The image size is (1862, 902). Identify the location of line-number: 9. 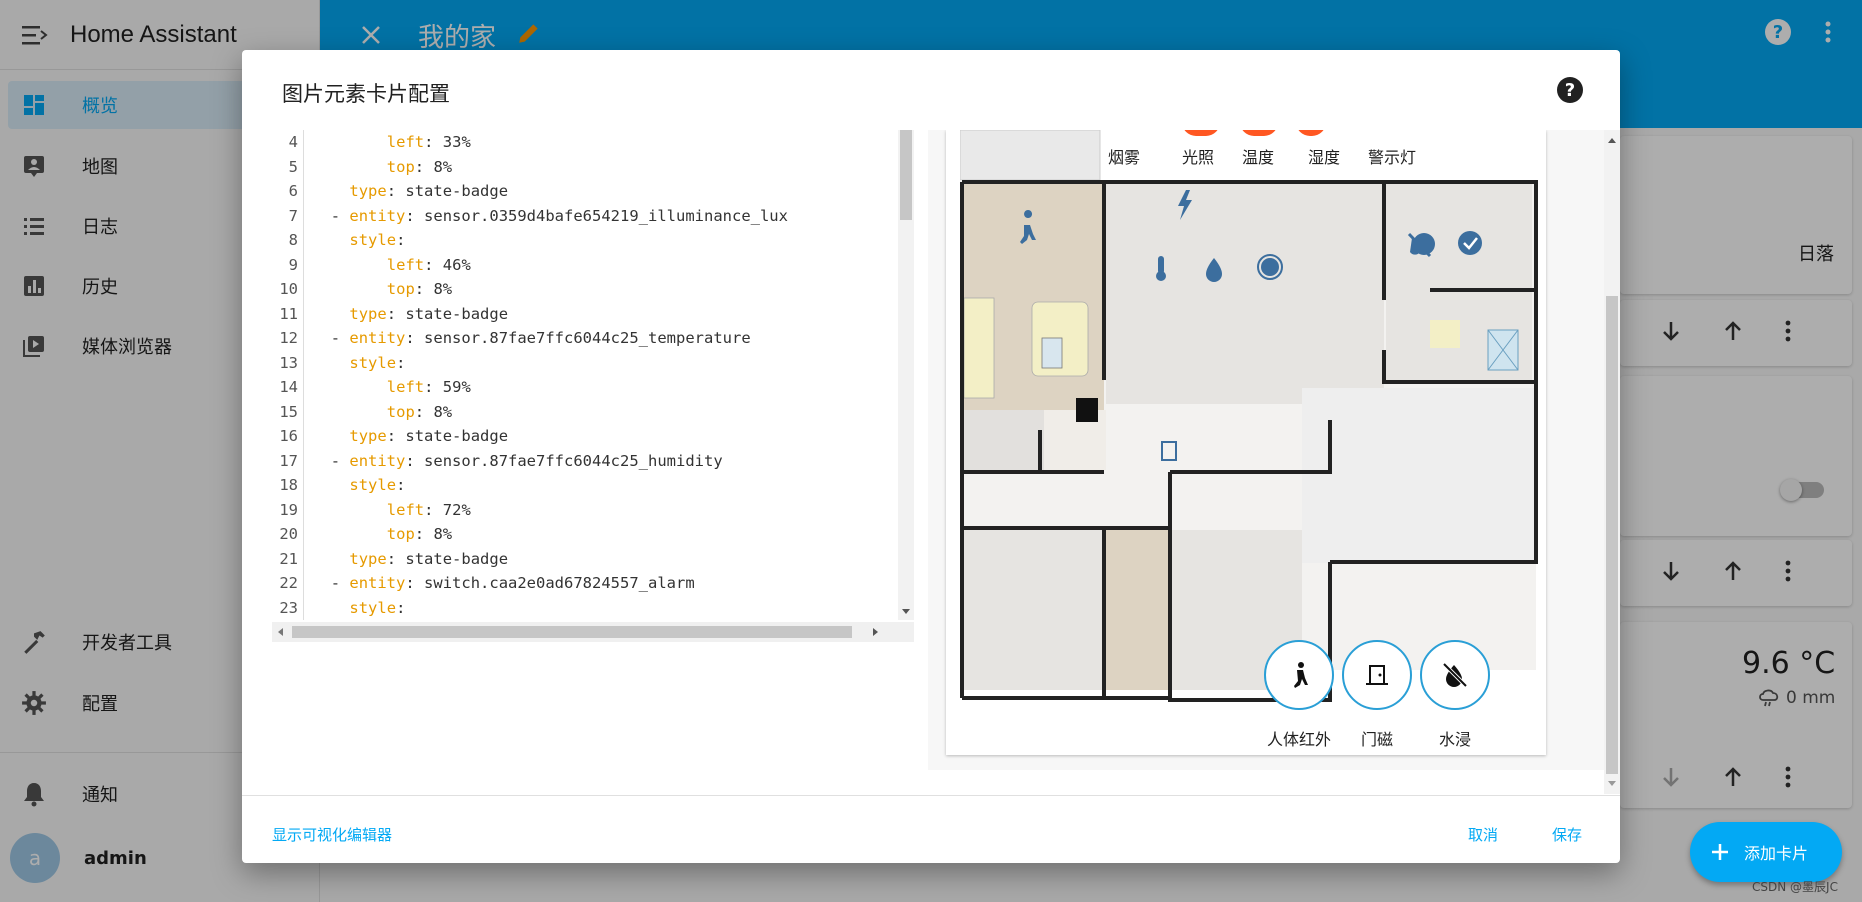
(293, 264).